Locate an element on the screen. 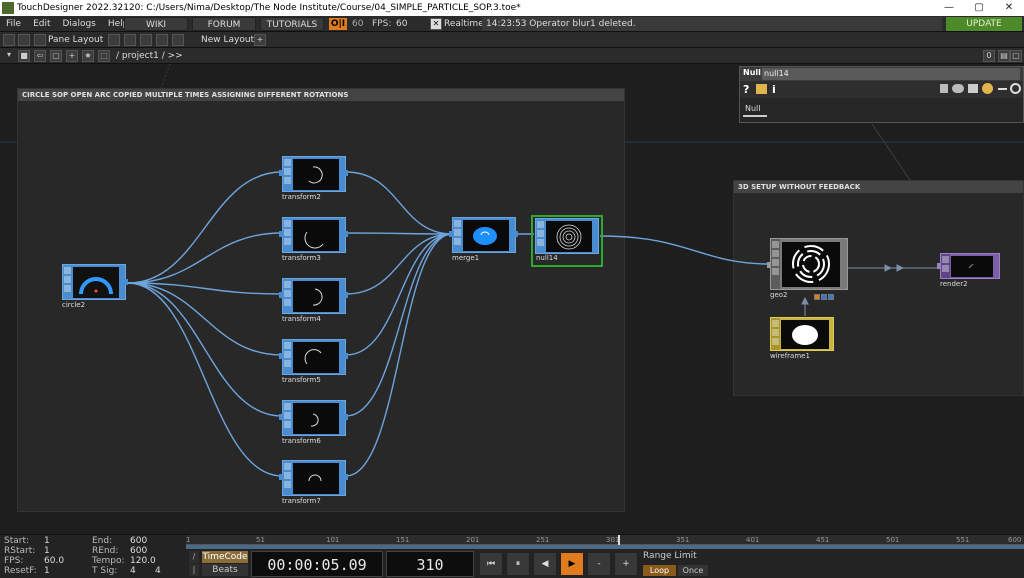 This screenshot has width=1024, height=578. node-transform7-name: transform7 is located at coordinates (301, 501).